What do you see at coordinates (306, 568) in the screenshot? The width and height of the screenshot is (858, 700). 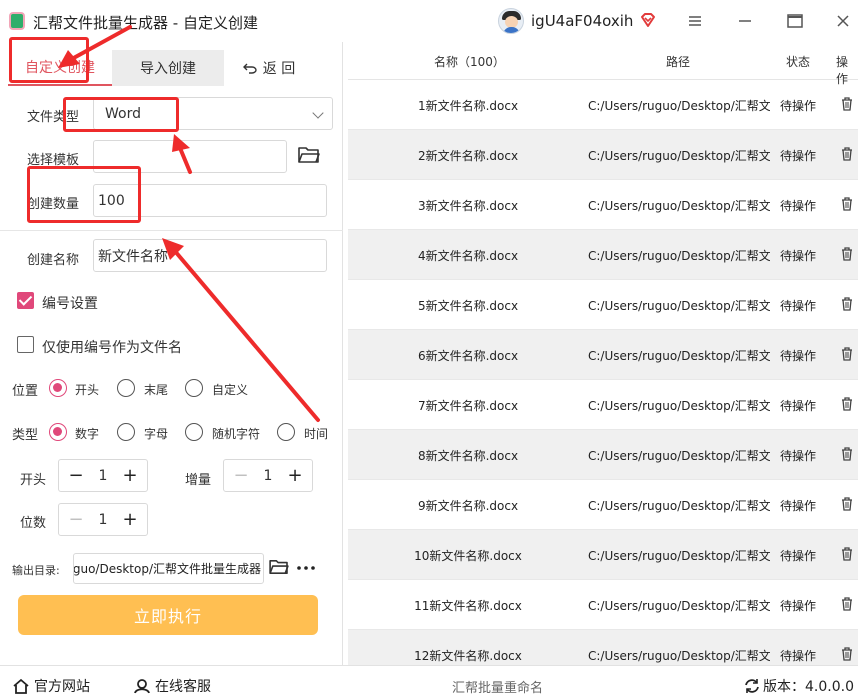 I see `more-options-icon` at bounding box center [306, 568].